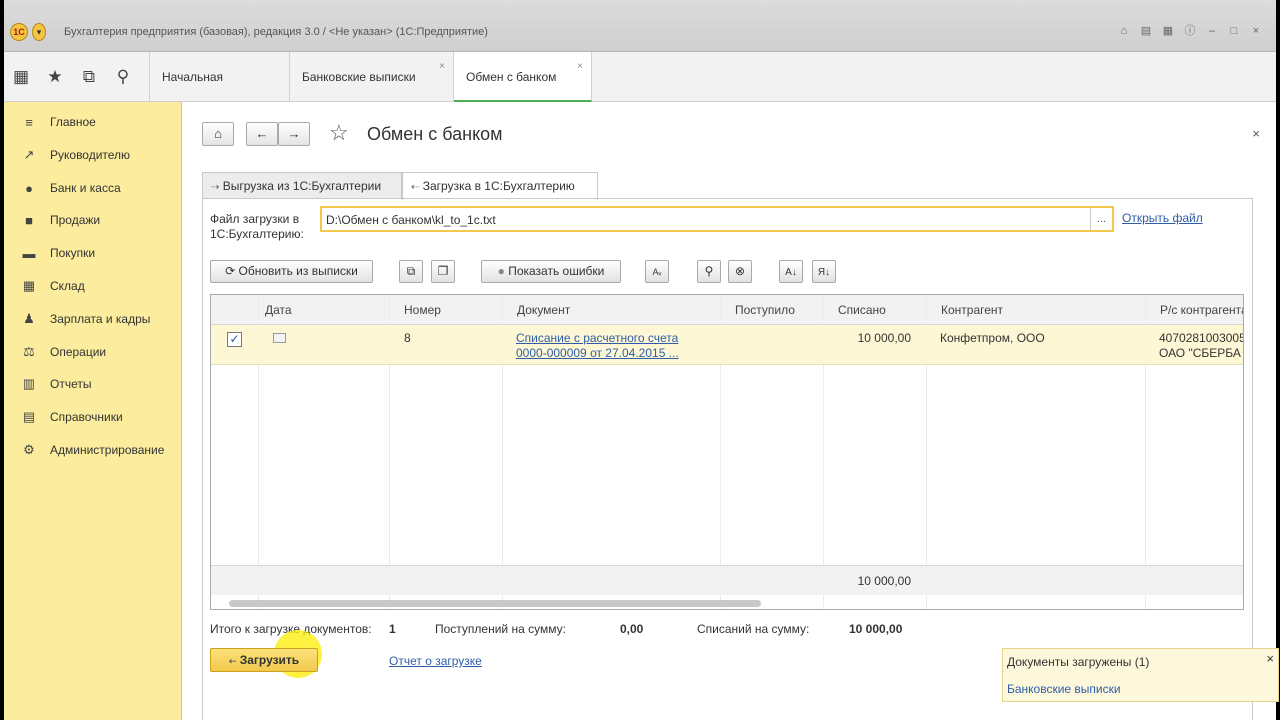 The image size is (1280, 720). I want to click on sidebar-item-operations: ⚖ Операции, so click(63, 352).